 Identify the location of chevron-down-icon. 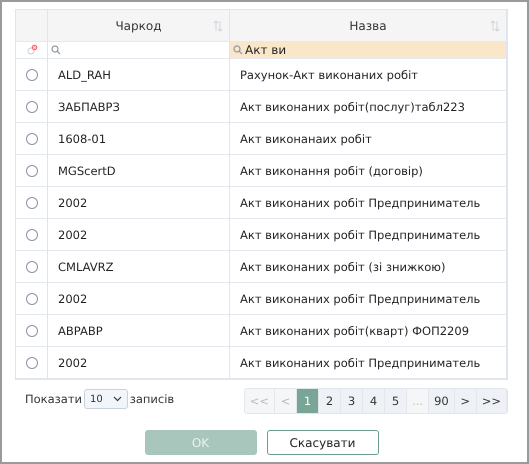
(117, 399).